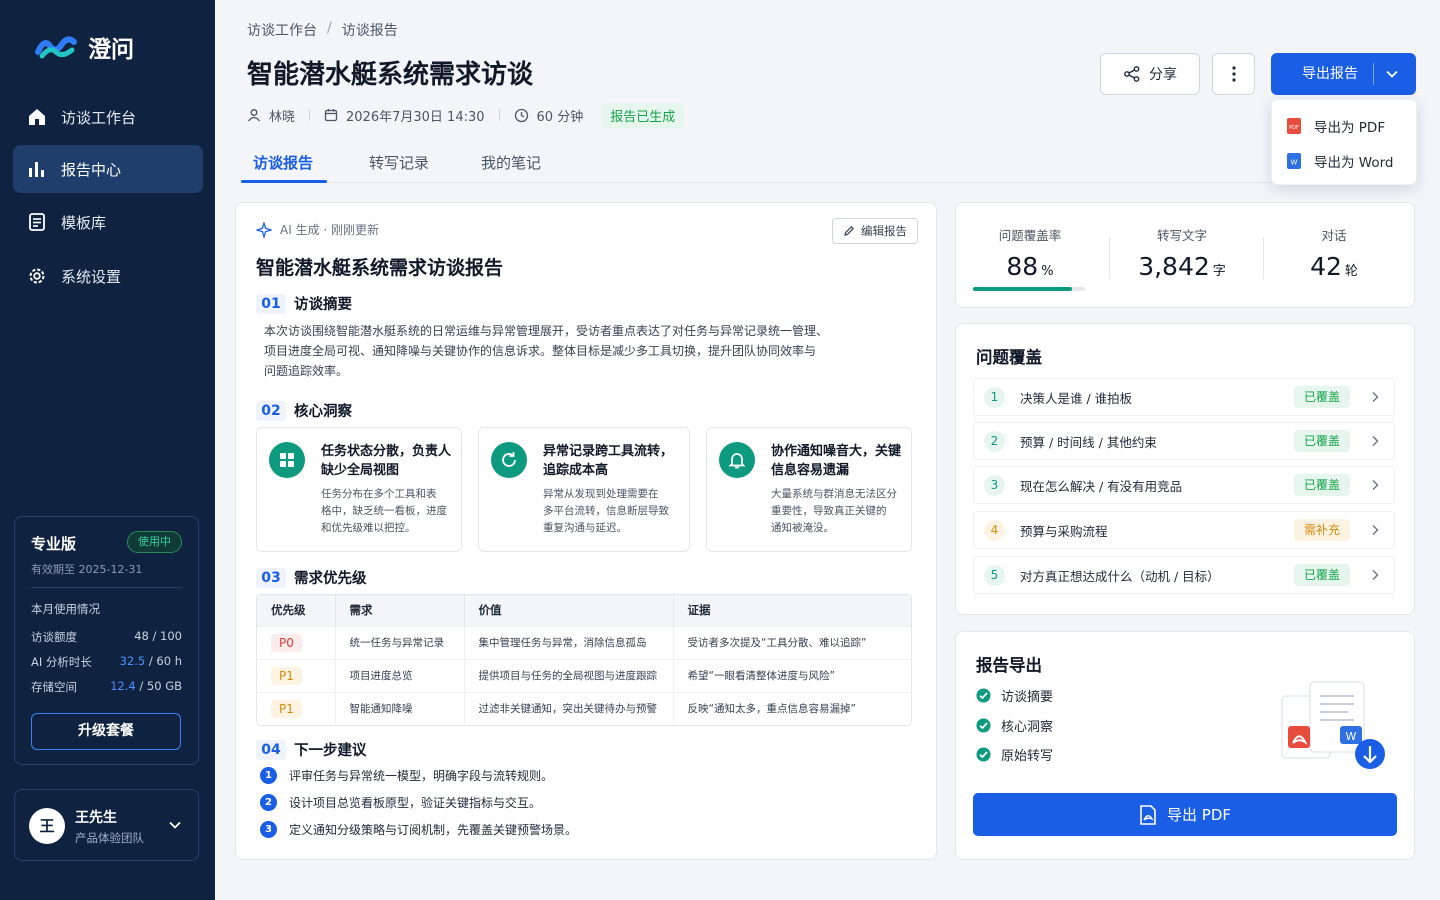 The image size is (1440, 900). What do you see at coordinates (368, 528) in the screenshot?
I see `insight-desc-line: 和优先级难以把控。` at bounding box center [368, 528].